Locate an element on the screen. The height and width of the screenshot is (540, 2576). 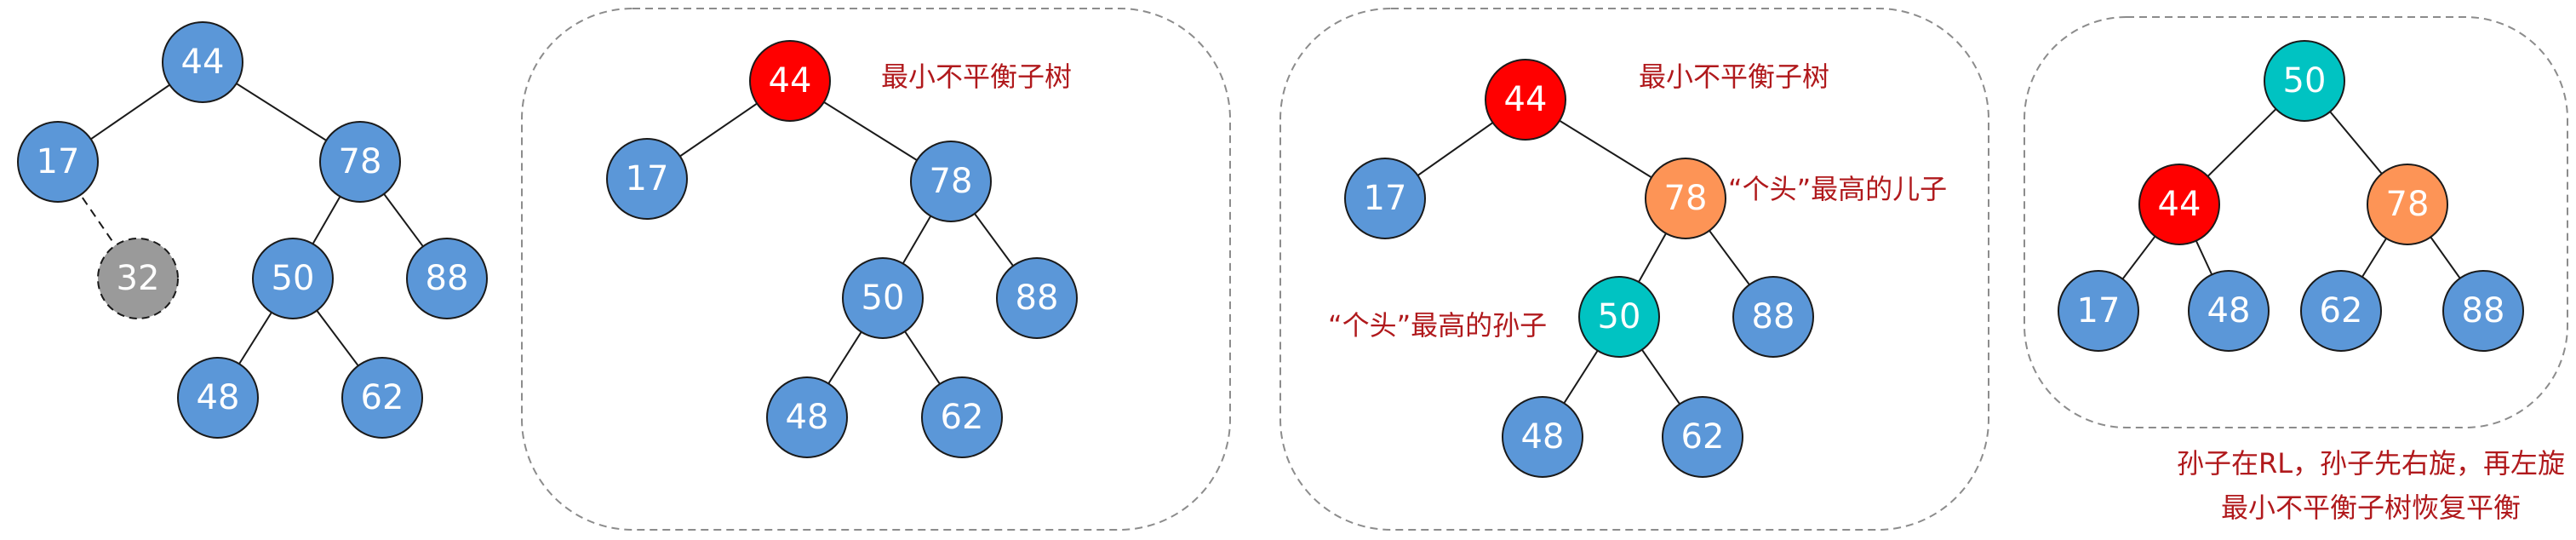
node-unbalanced-50: 50 is located at coordinates (883, 298).